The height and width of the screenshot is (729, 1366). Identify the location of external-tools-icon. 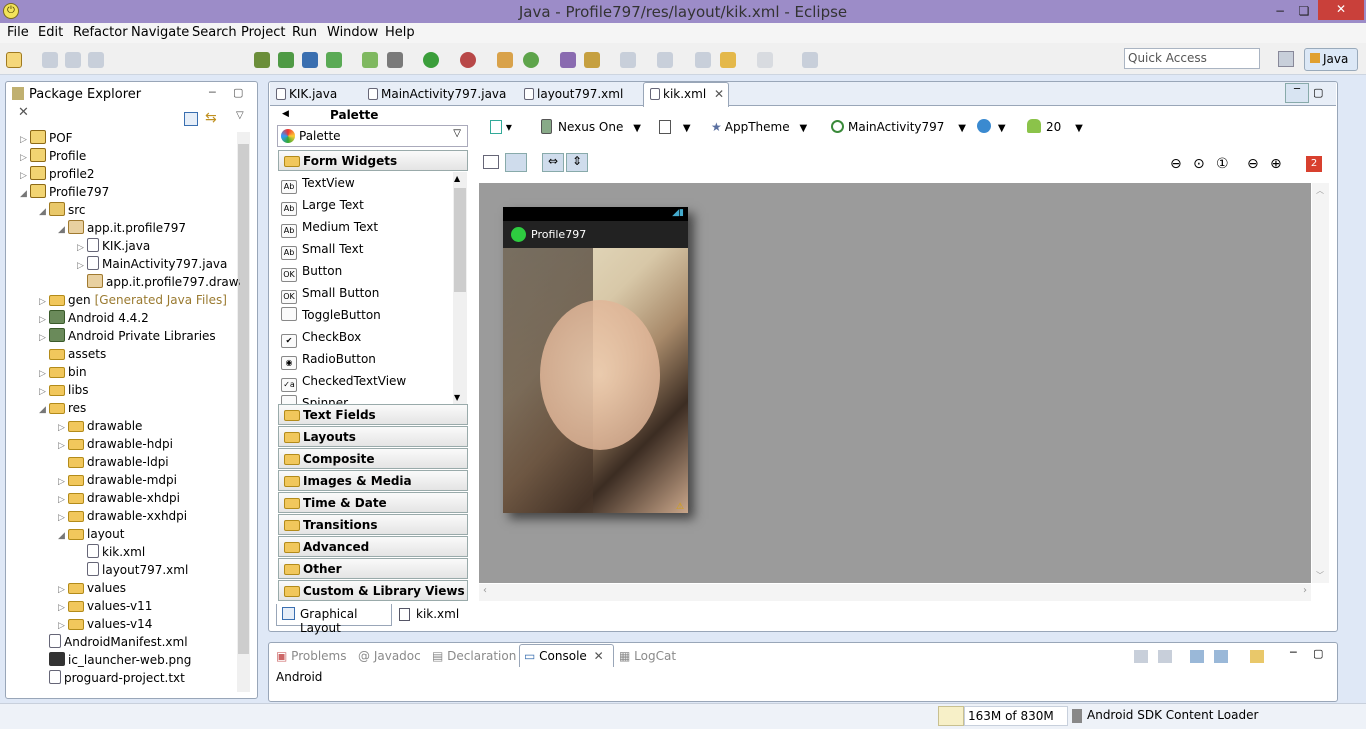
(468, 60).